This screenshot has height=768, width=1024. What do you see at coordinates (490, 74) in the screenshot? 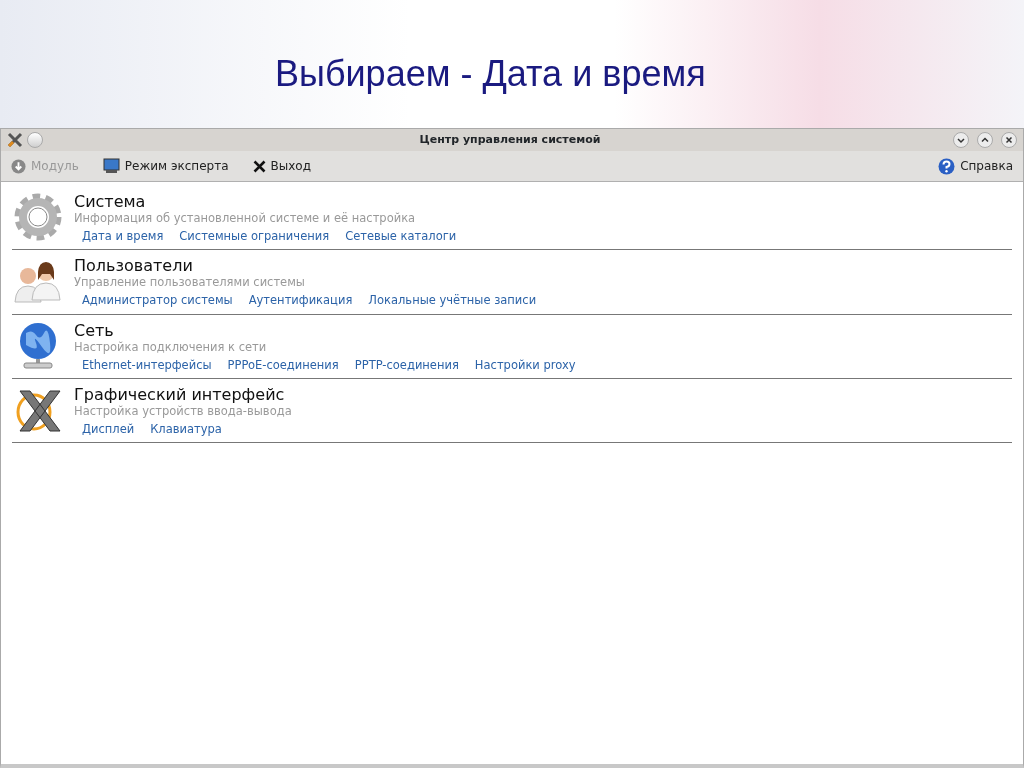
I see `slide-title: Выбираем - Дата и время` at bounding box center [490, 74].